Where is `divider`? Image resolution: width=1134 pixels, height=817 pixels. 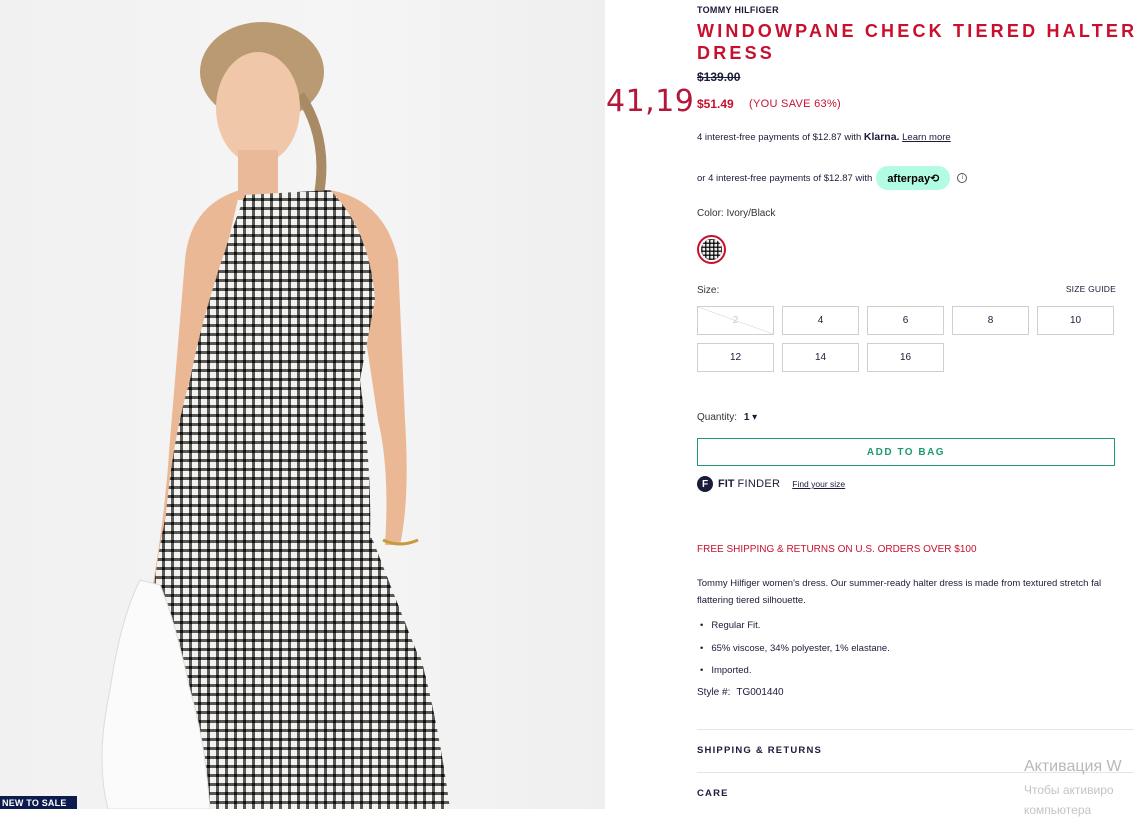
divider is located at coordinates (915, 729).